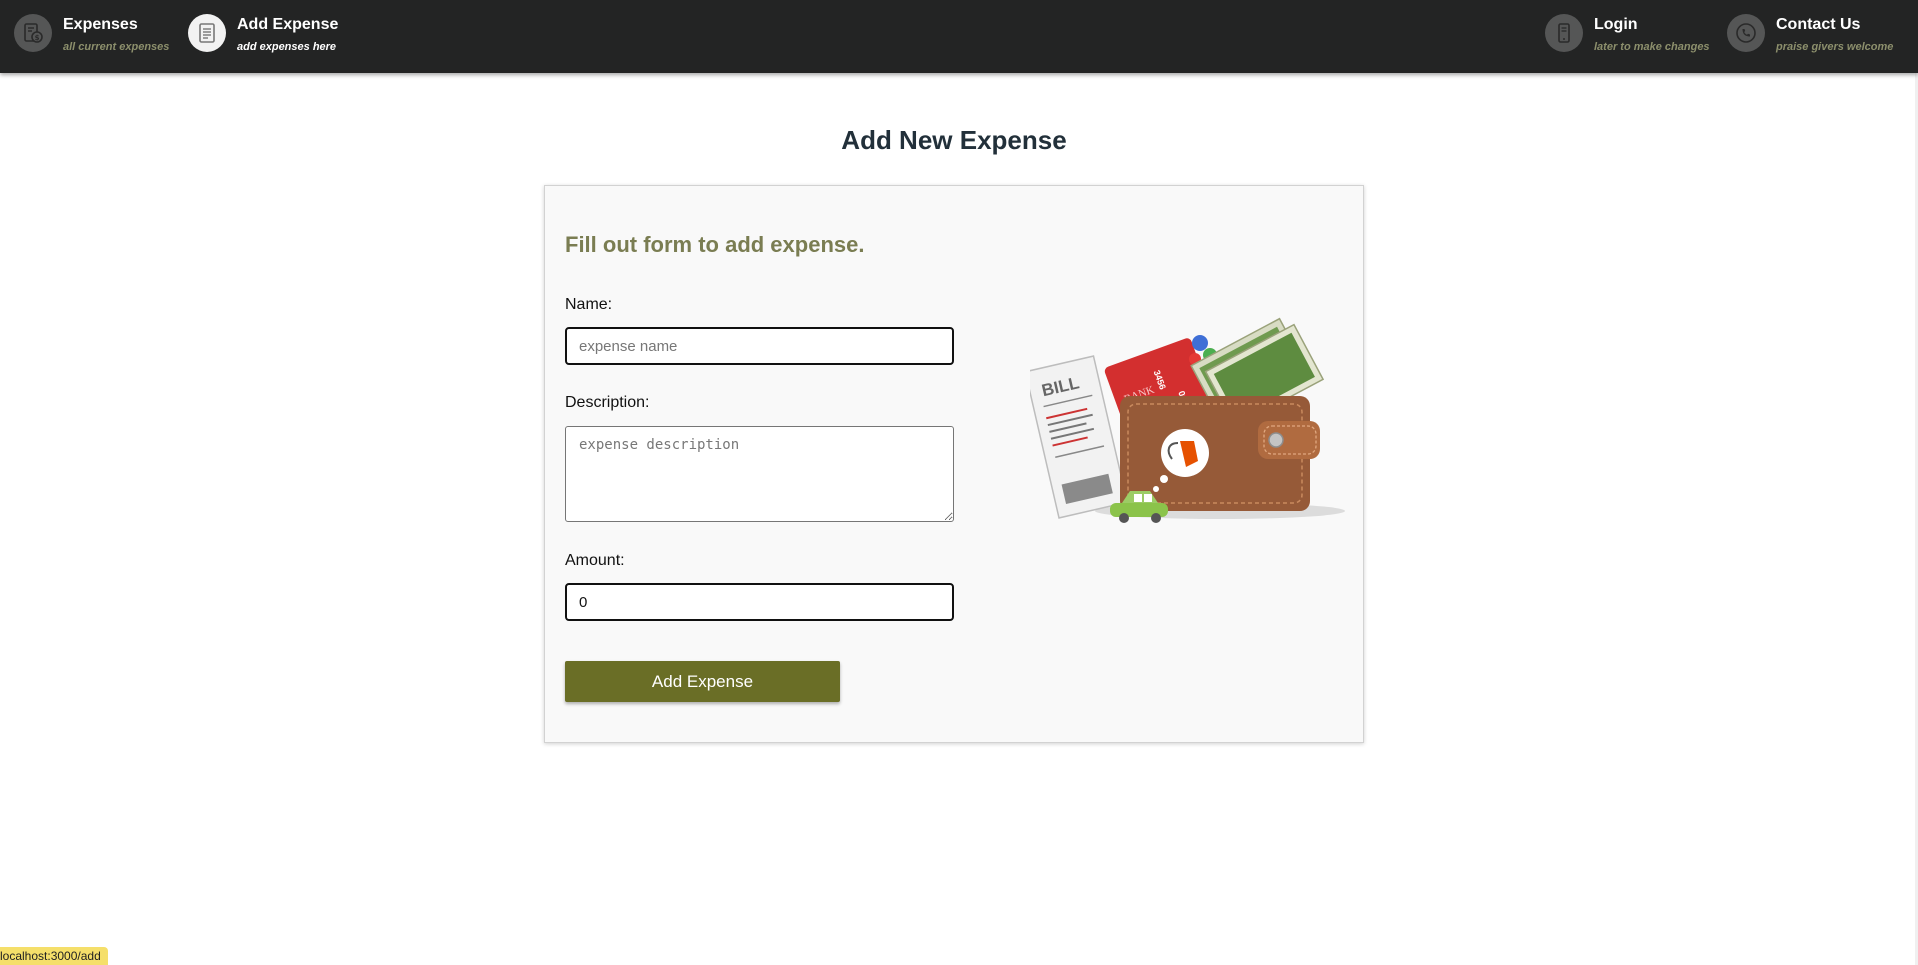  What do you see at coordinates (33, 33) in the screenshot?
I see `expenses-icon: $` at bounding box center [33, 33].